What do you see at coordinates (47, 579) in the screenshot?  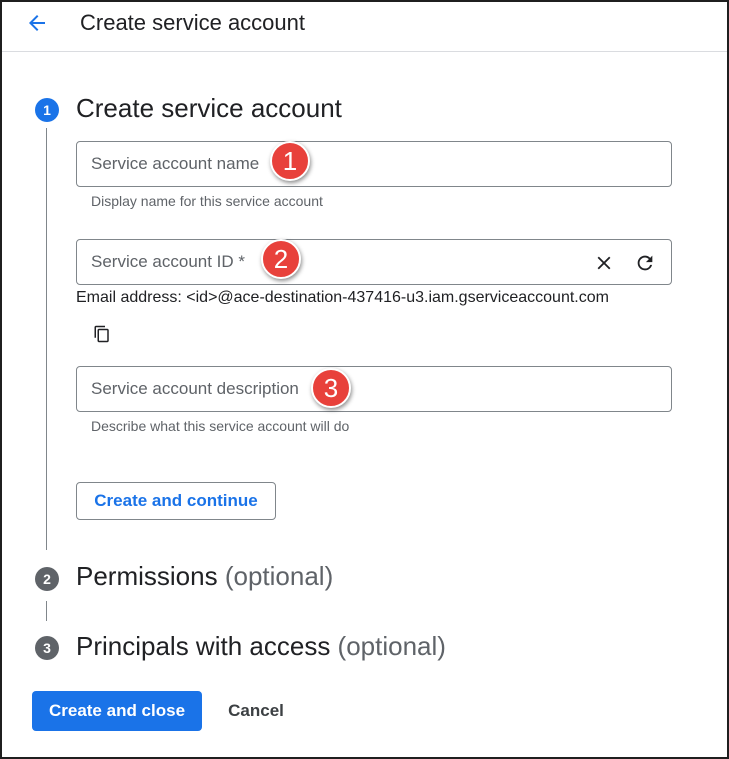 I see `step-2-indicator: 2` at bounding box center [47, 579].